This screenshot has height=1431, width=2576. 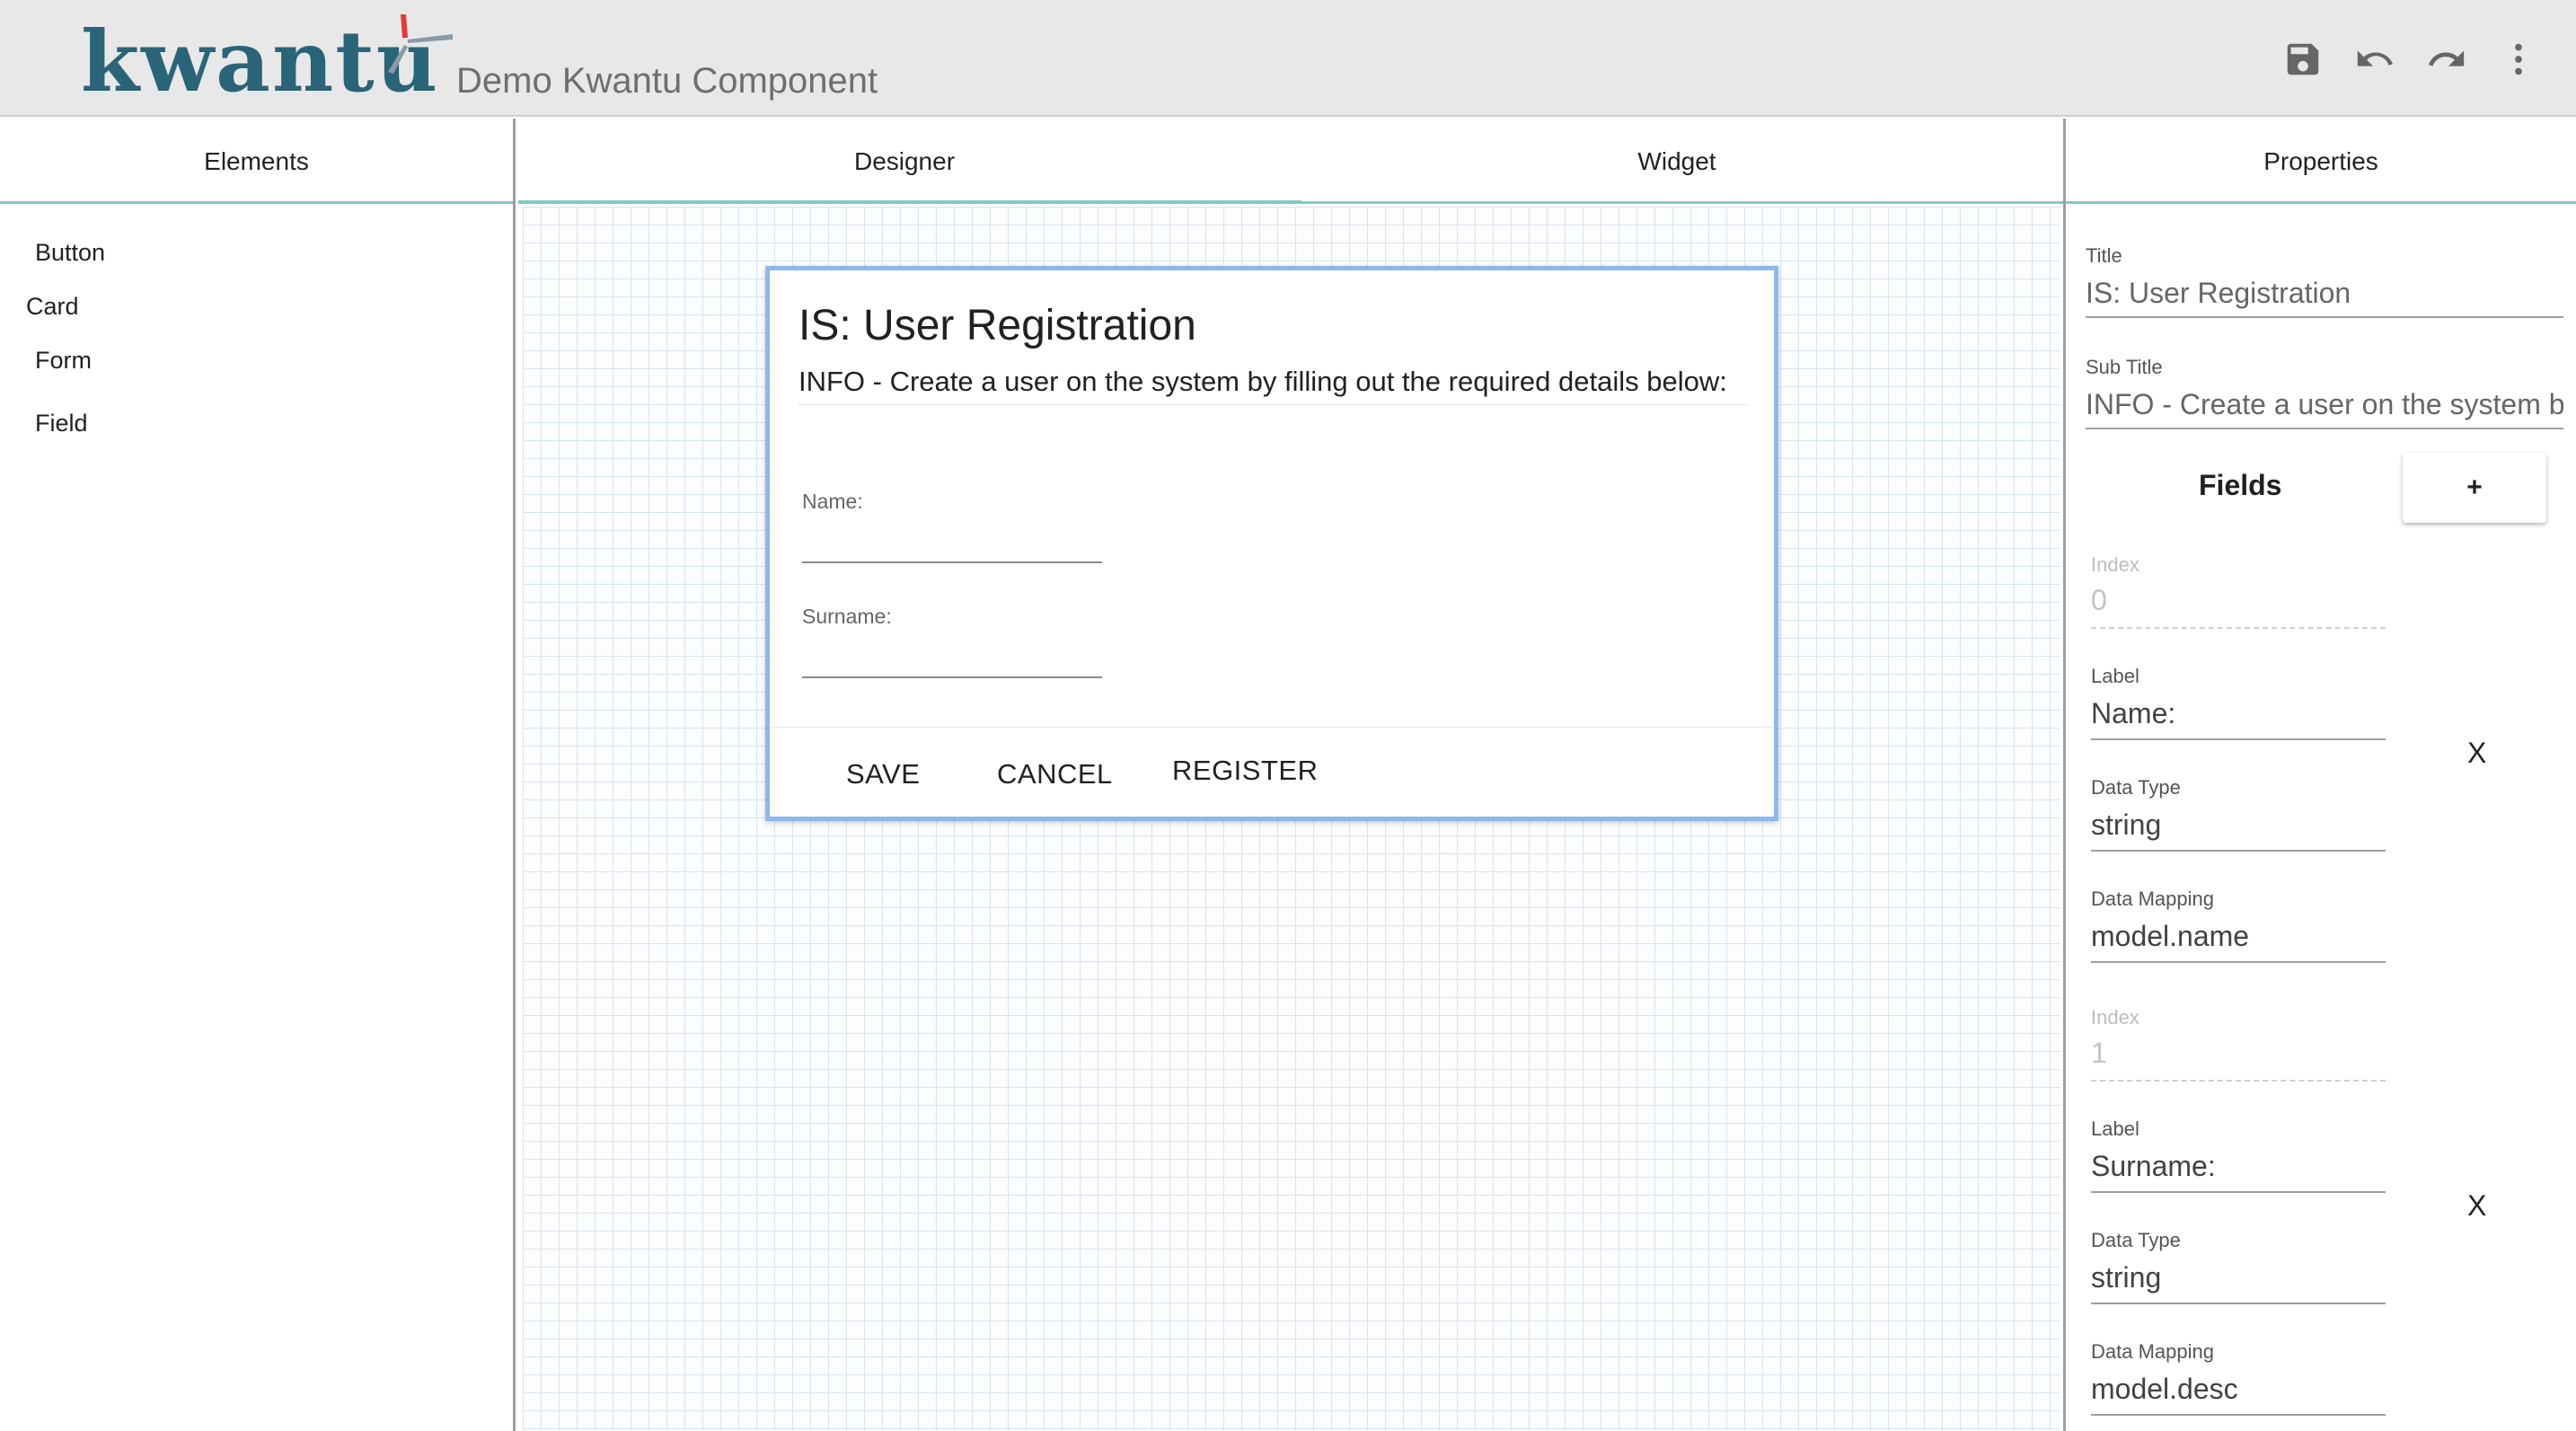 What do you see at coordinates (2238, 1166) in the screenshot?
I see `field1-label-input: Surname:` at bounding box center [2238, 1166].